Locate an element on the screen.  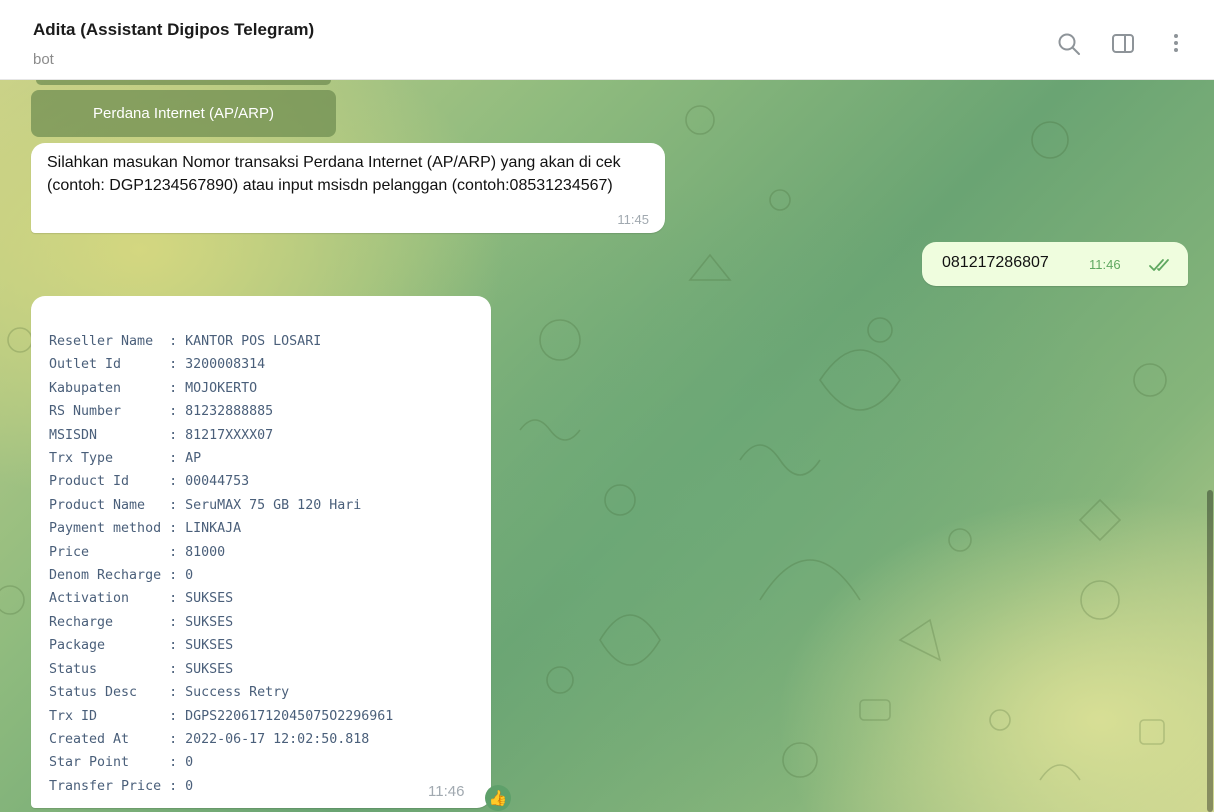
detail-value: Success Retry is located at coordinates (237, 693).